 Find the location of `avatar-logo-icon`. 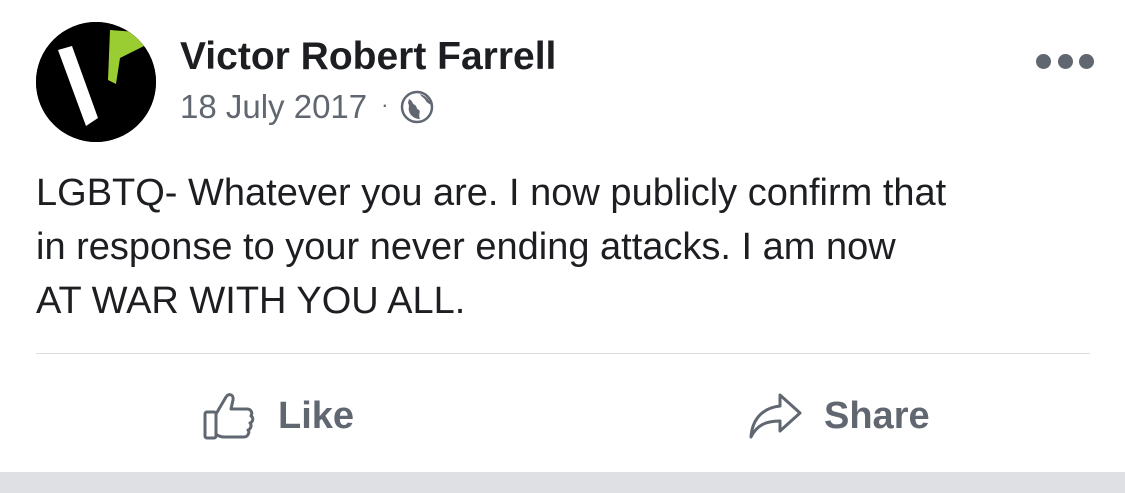

avatar-logo-icon is located at coordinates (96, 82).